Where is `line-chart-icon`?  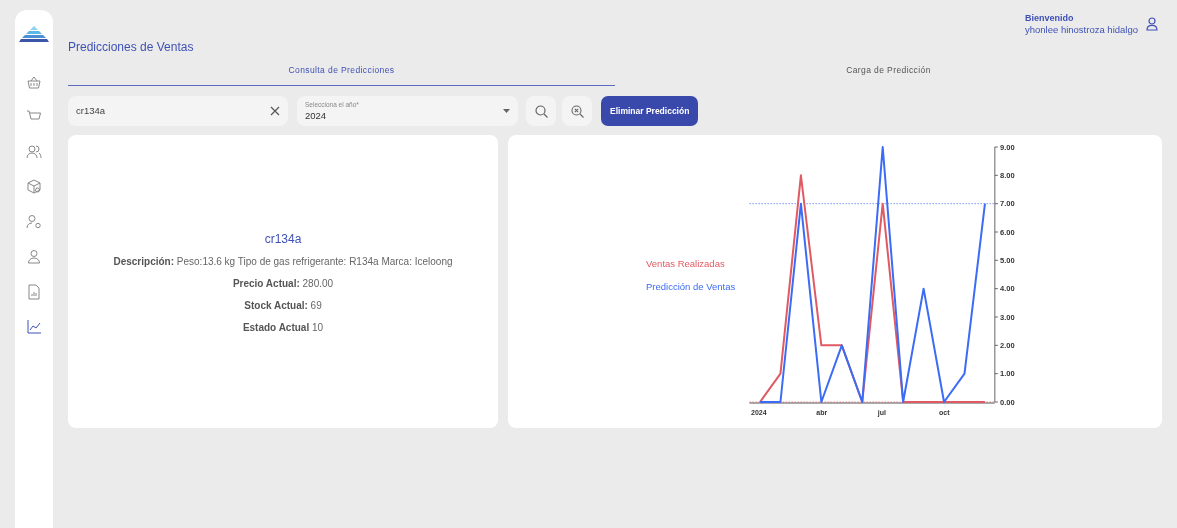
line-chart-icon is located at coordinates (34, 327).